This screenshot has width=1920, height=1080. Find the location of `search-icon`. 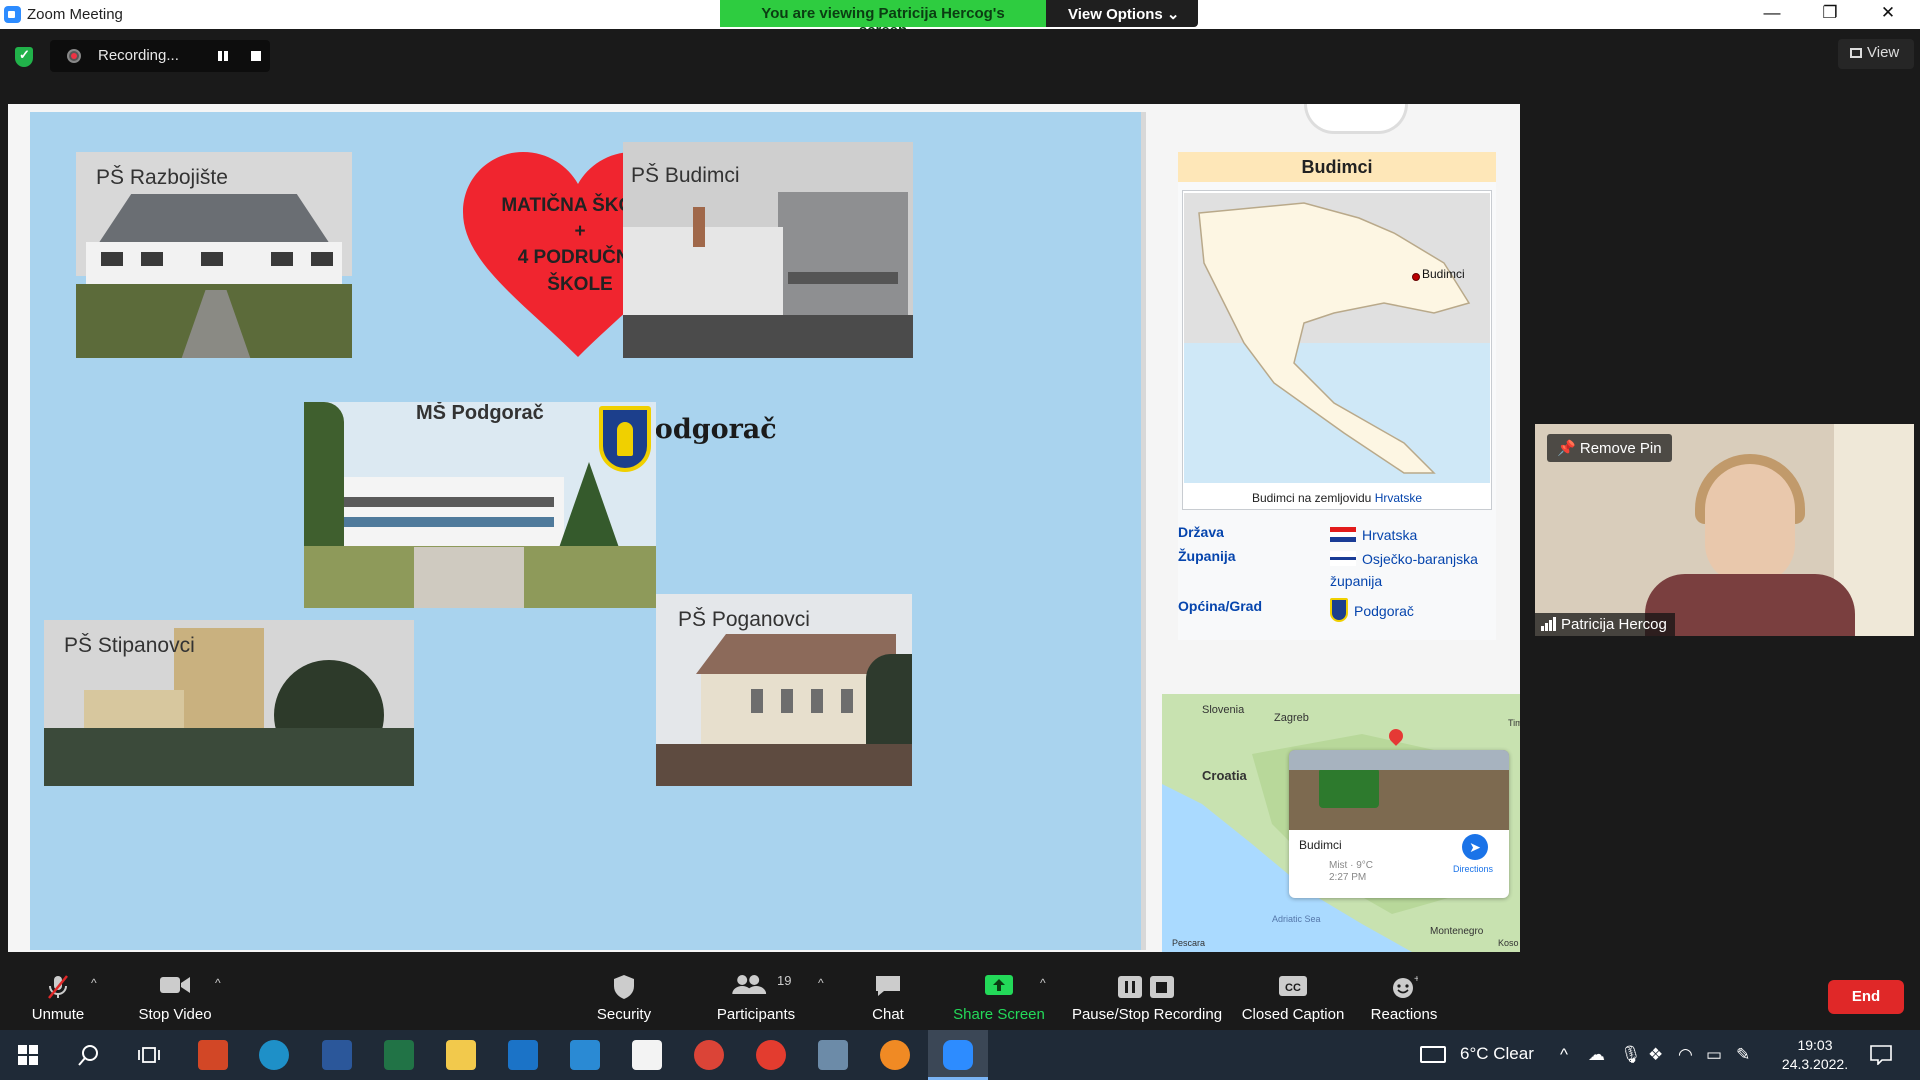

search-icon is located at coordinates (89, 1055).